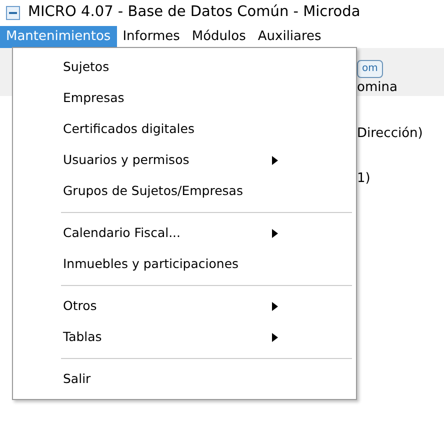 Image resolution: width=444 pixels, height=435 pixels. I want to click on dropdown-item: Grupos de Sujetos/Empresas, so click(184, 191).